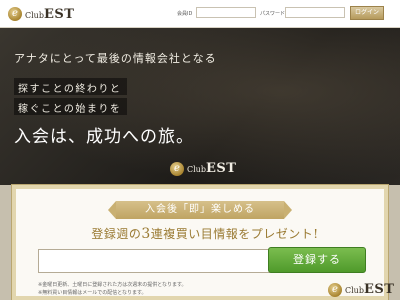  Describe the element at coordinates (273, 14) in the screenshot. I see `password-label: パスワード` at that location.